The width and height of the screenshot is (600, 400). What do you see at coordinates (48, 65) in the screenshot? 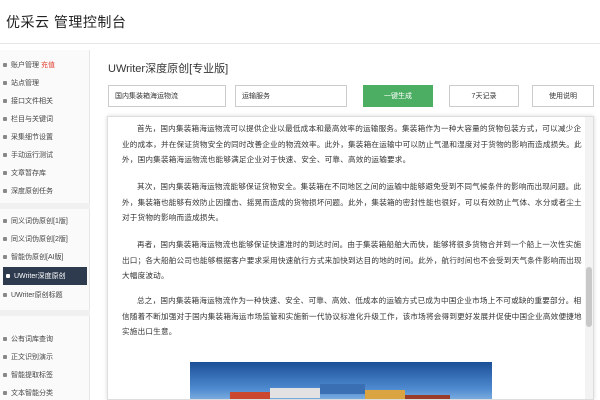
I see `recharge-link: 充值` at bounding box center [48, 65].